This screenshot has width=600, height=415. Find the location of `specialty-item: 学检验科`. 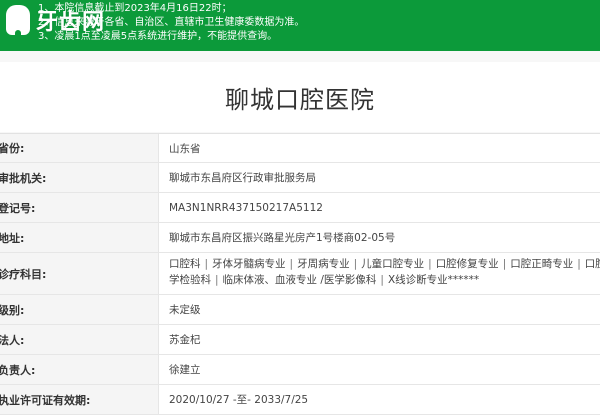

specialty-item: 学检验科 is located at coordinates (190, 280).